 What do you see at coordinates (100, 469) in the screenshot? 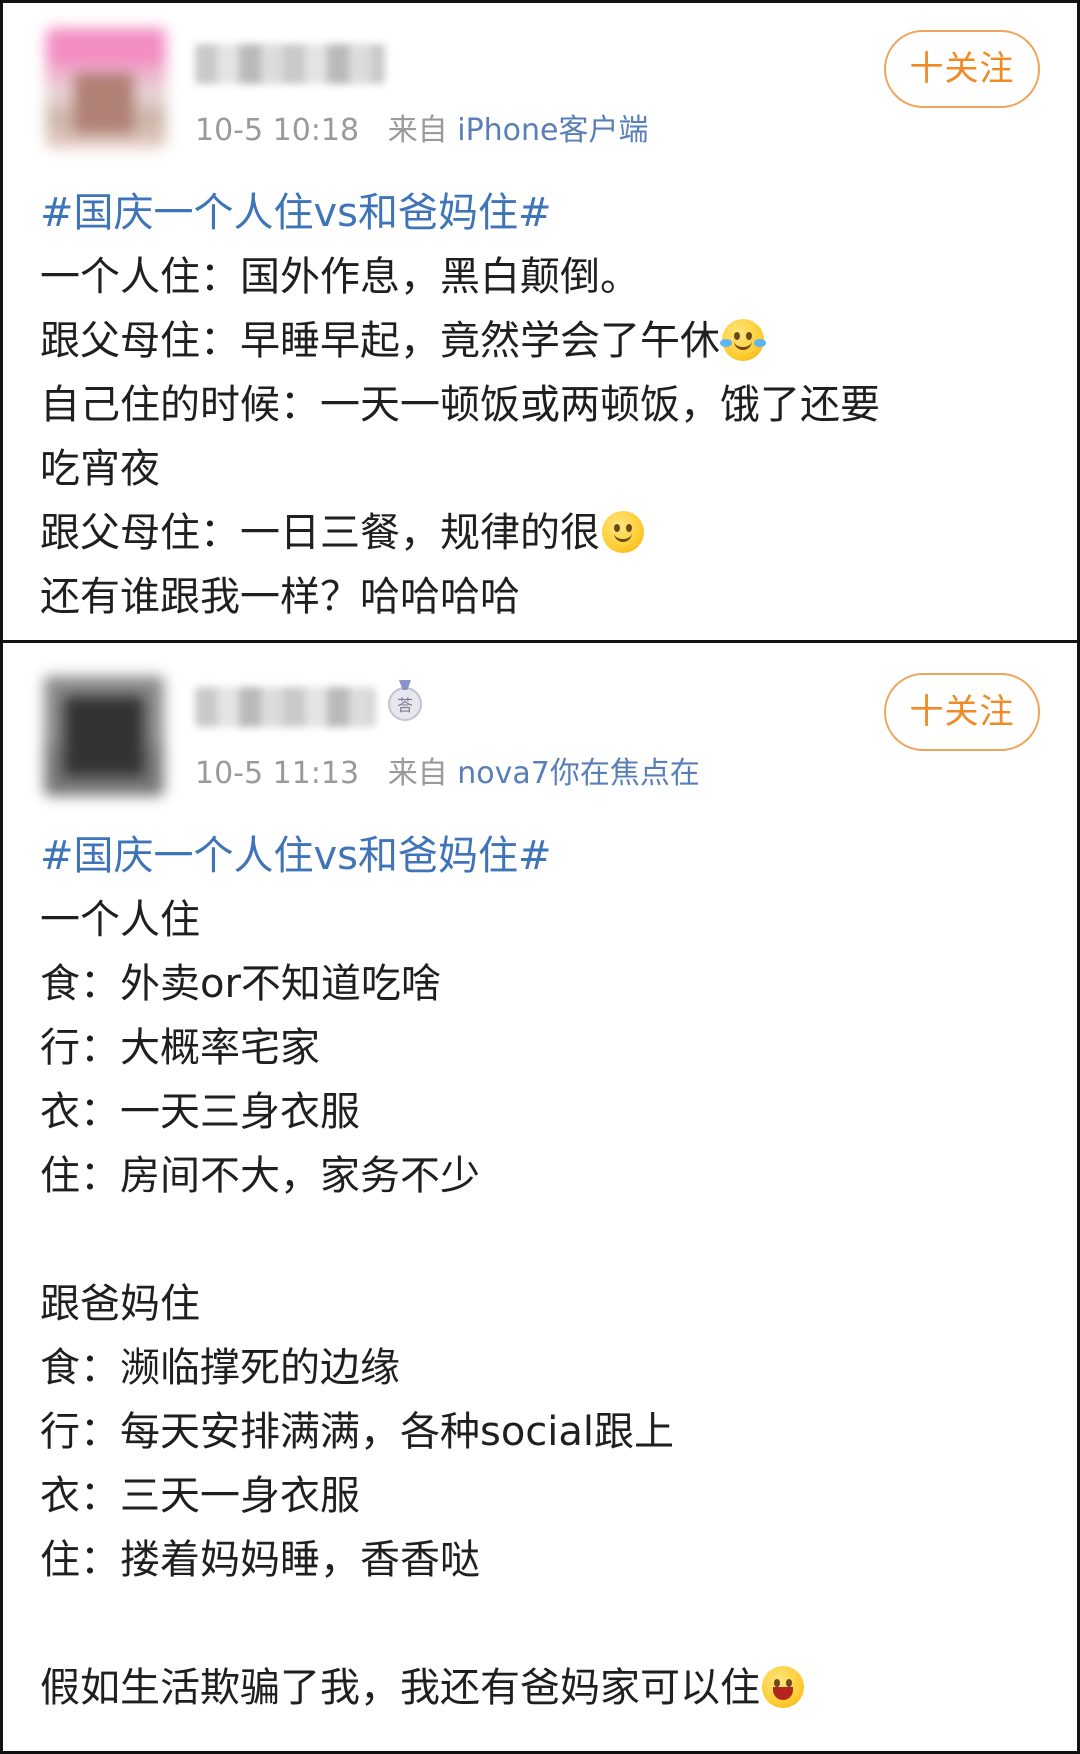
I see `content-line: 吃宵夜` at bounding box center [100, 469].